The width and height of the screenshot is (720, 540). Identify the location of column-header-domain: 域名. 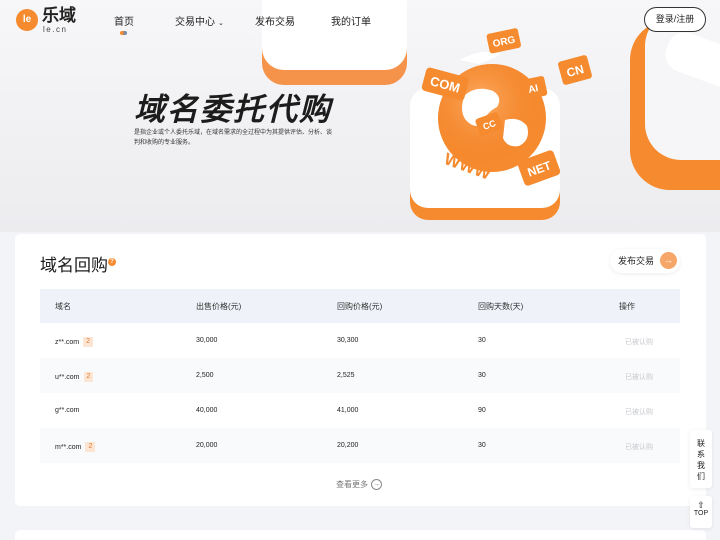
(63, 306).